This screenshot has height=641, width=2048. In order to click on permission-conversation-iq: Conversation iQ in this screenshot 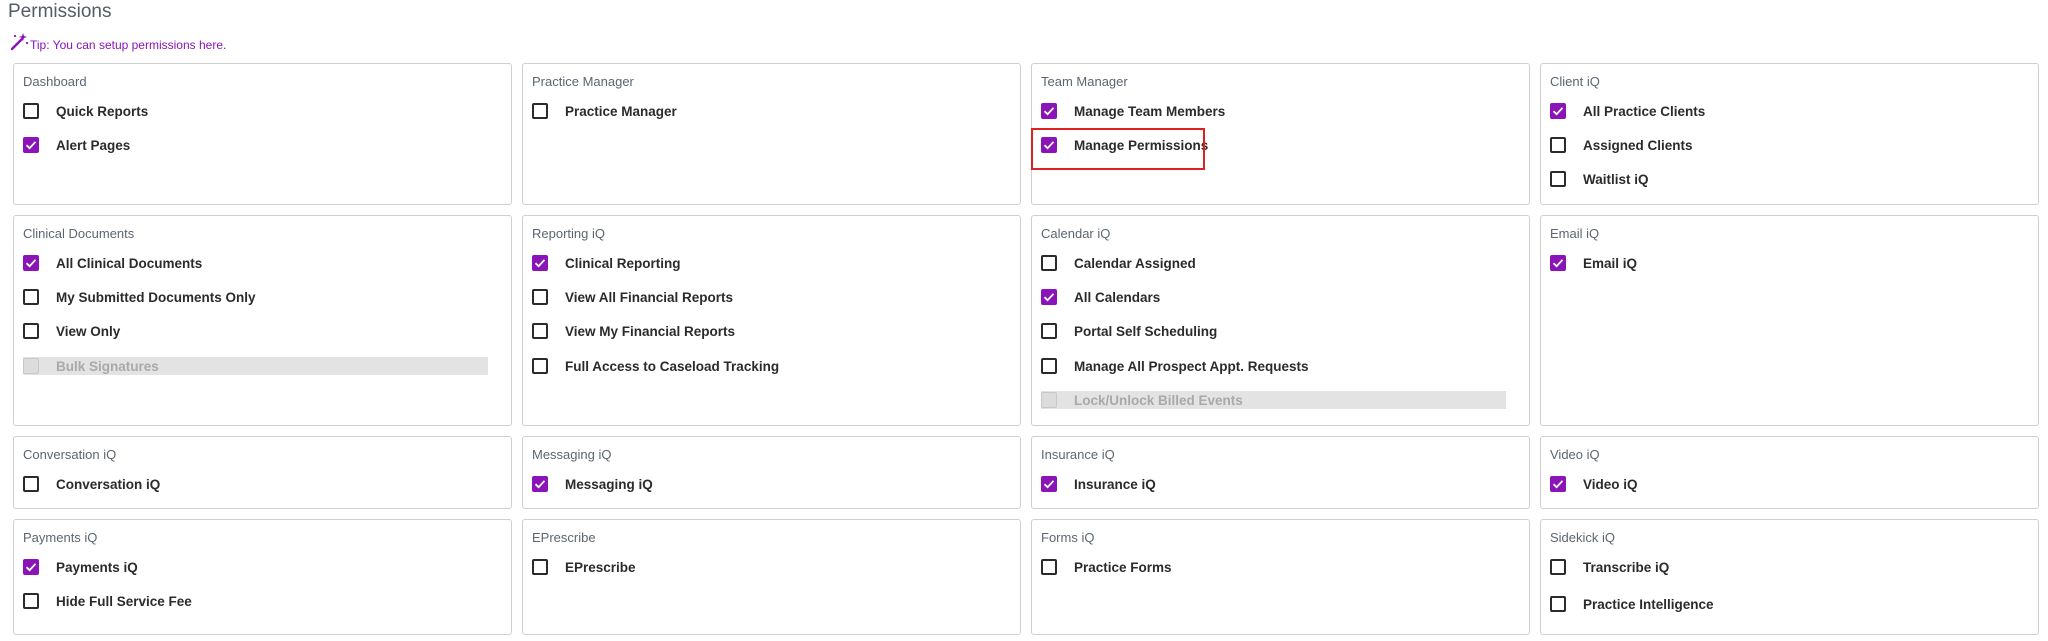, I will do `click(91, 484)`.